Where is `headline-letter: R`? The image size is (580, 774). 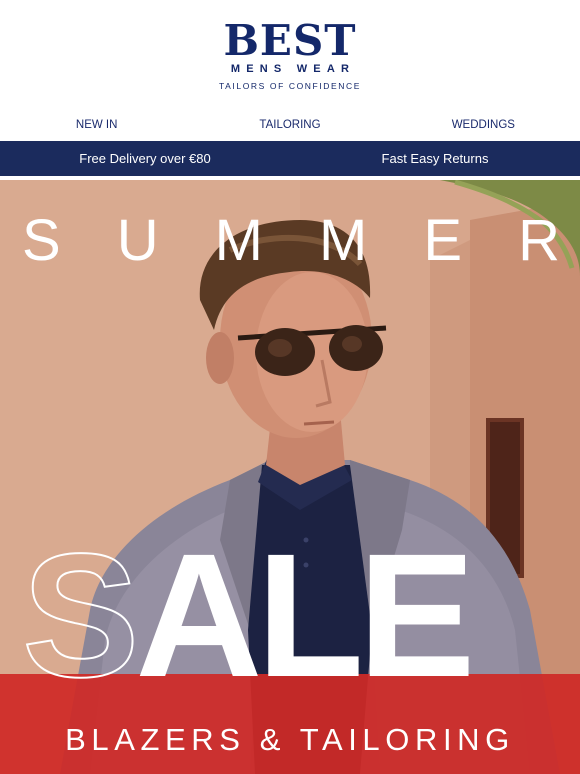 headline-letter: R is located at coordinates (539, 240).